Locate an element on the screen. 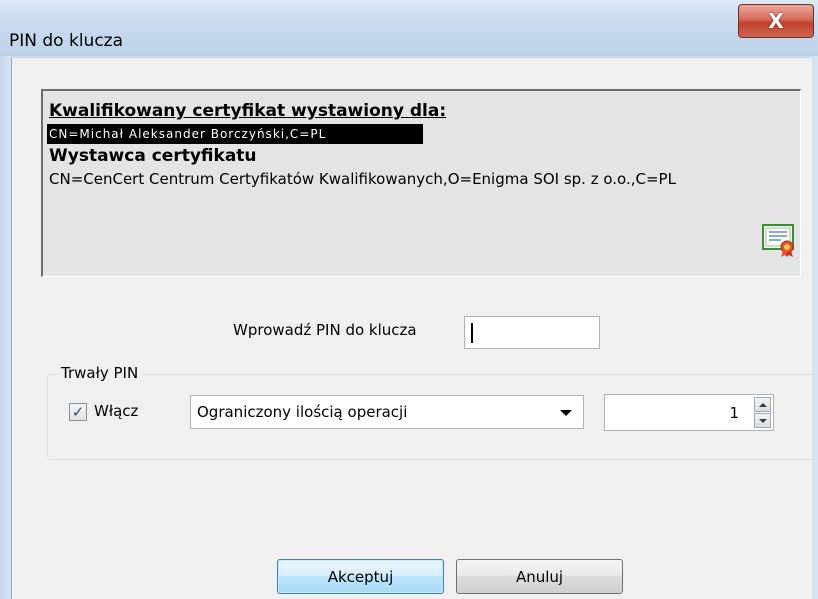 The image size is (818, 599). window-frame-right is located at coordinates (814, 327).